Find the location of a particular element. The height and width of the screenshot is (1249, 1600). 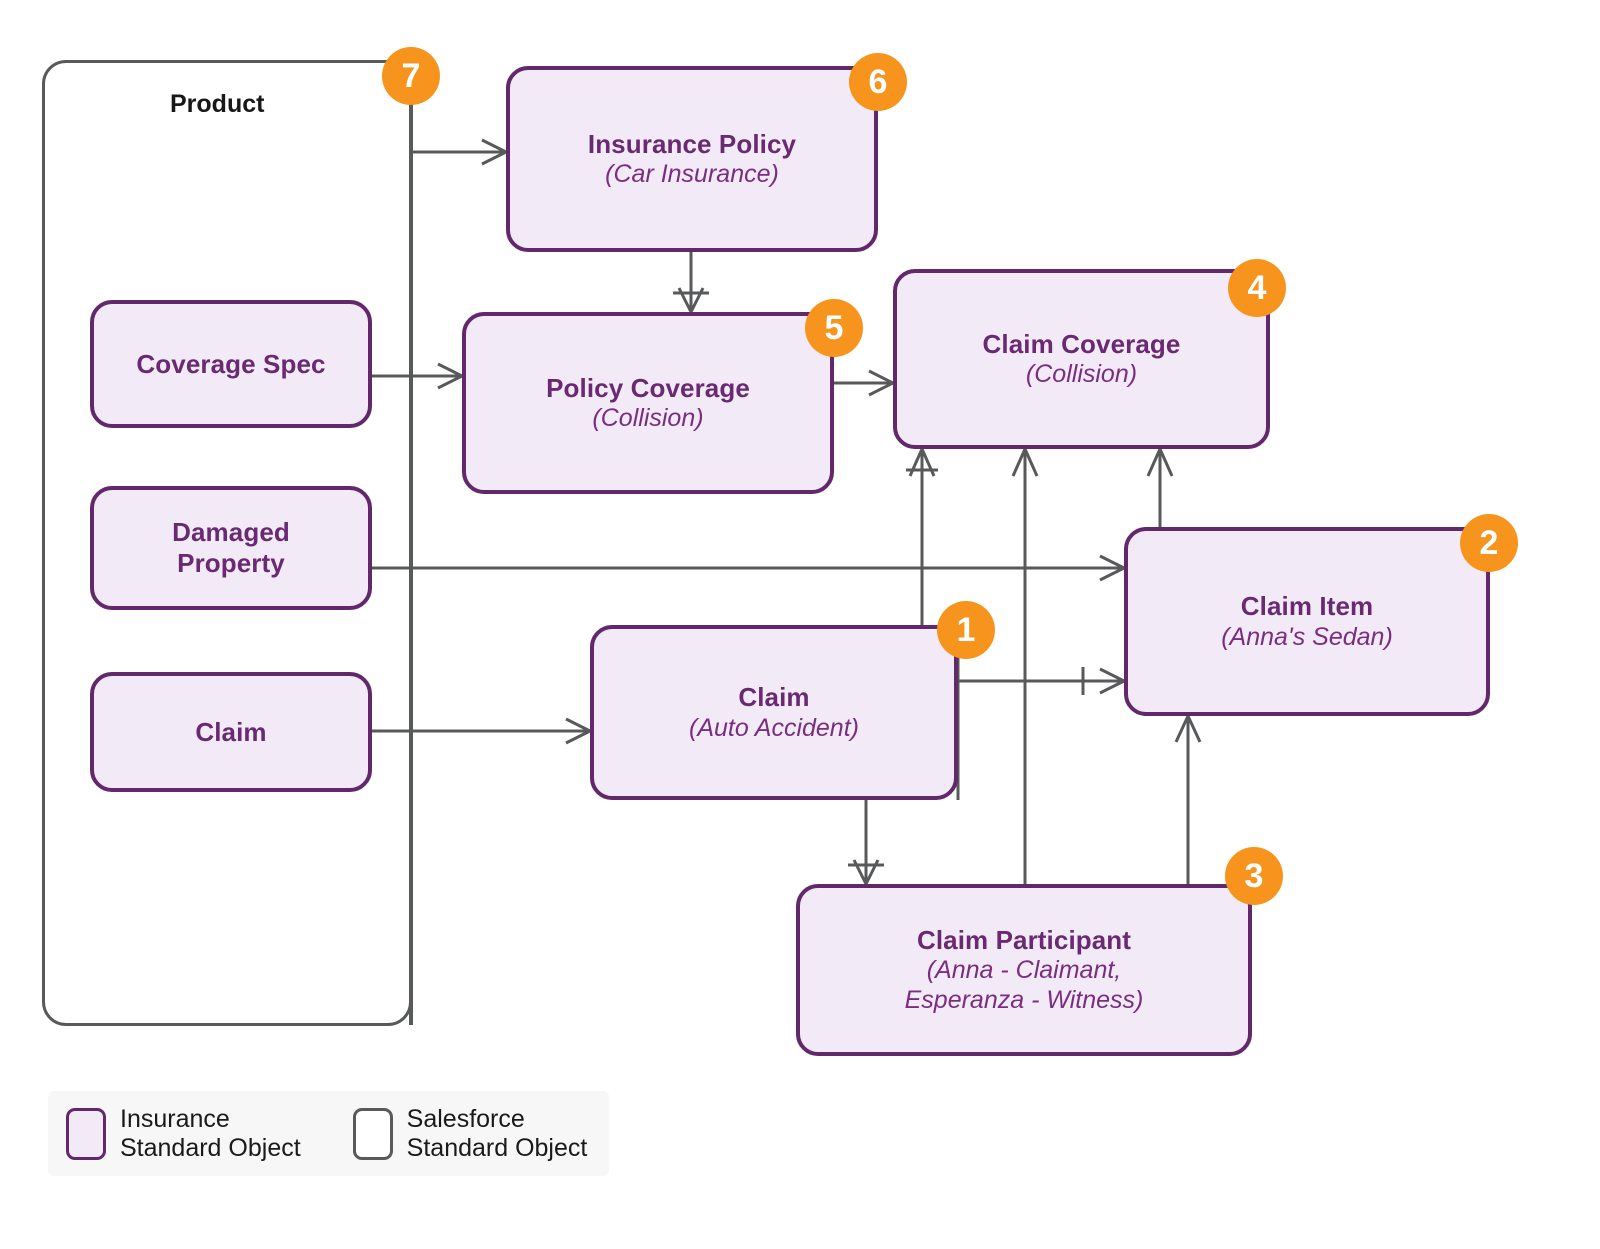

node-coverage-spec: Coverage Spec is located at coordinates (231, 364).